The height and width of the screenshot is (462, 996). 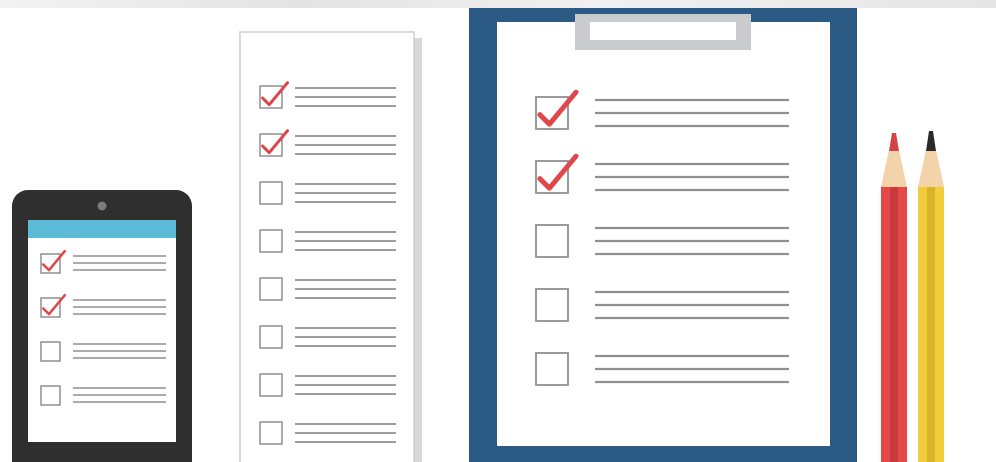 I want to click on yellow-pencil, so click(x=931, y=296).